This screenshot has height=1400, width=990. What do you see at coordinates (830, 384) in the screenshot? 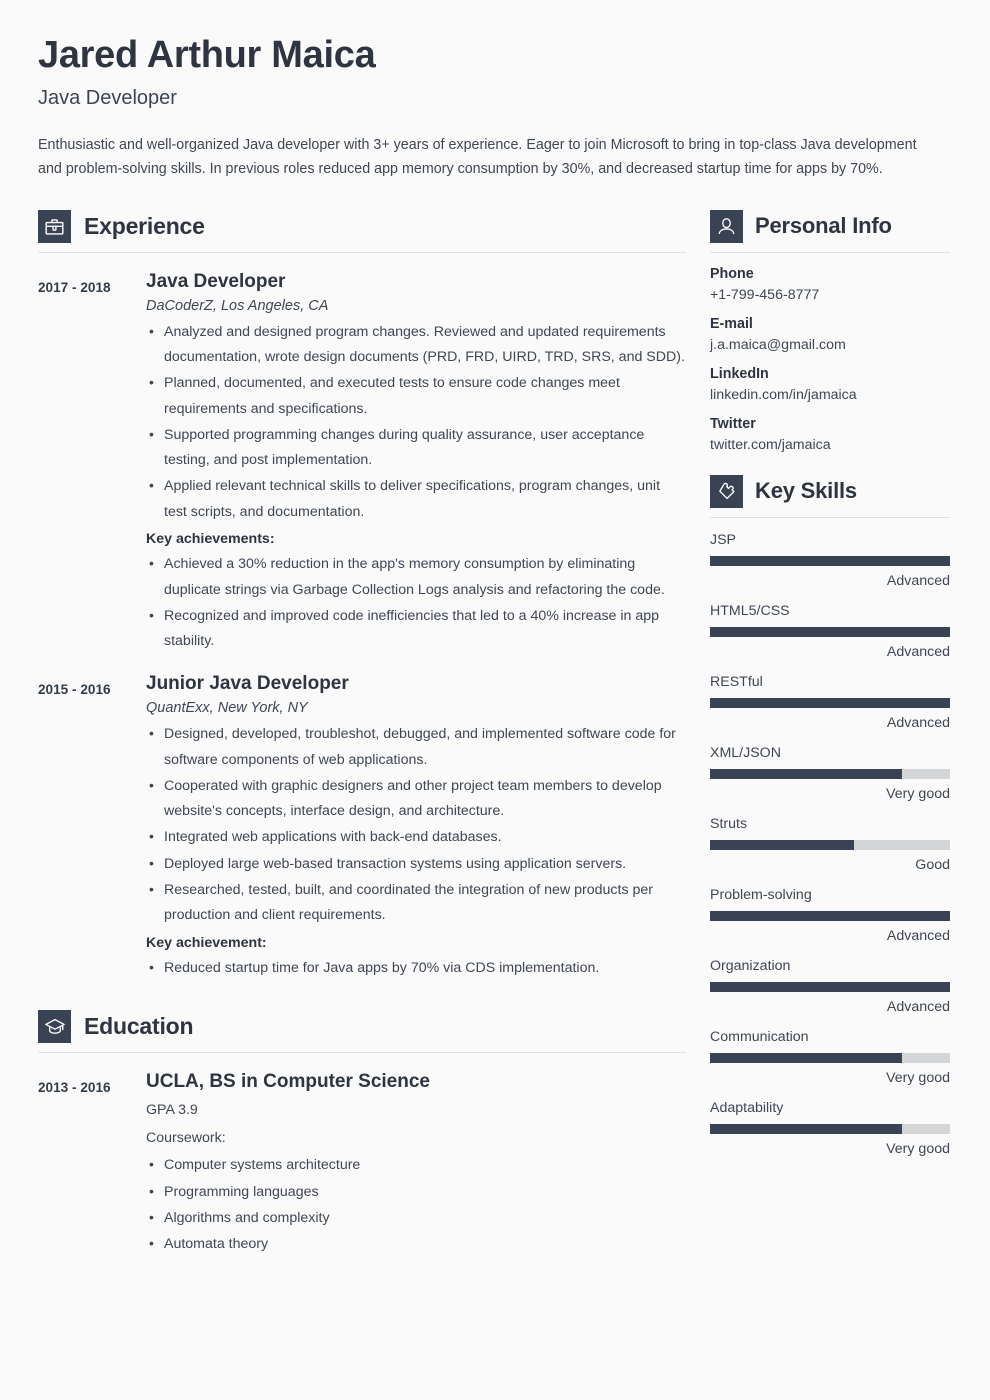
I see `personal-info-item: LinkedIn linkedin.com/in/jamaica` at bounding box center [830, 384].